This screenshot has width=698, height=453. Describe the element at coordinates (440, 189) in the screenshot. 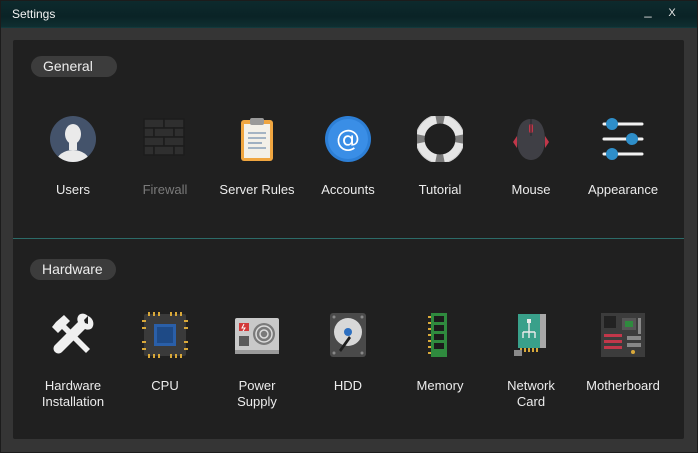

I see `settings-item-label: Tutorial` at that location.